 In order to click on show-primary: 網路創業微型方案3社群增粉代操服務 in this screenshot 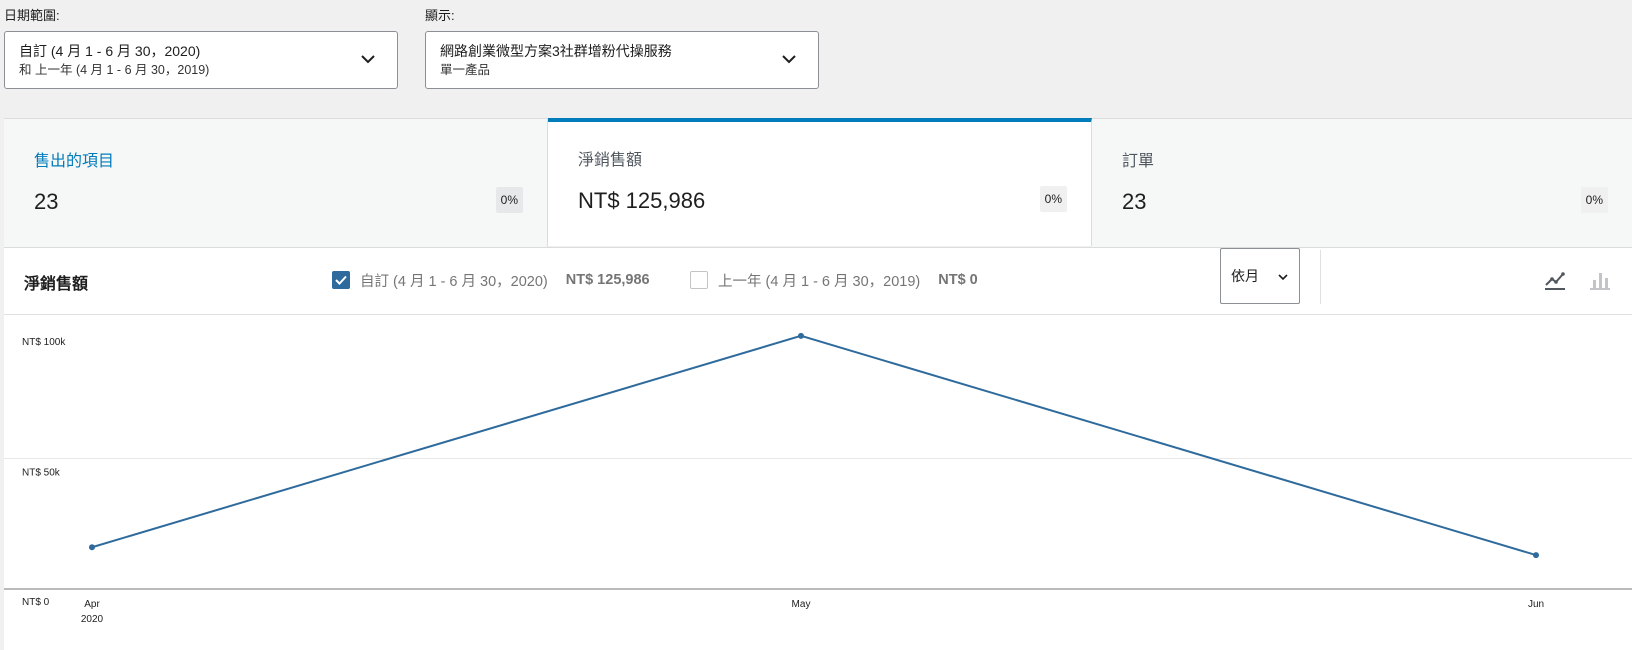, I will do `click(556, 51)`.